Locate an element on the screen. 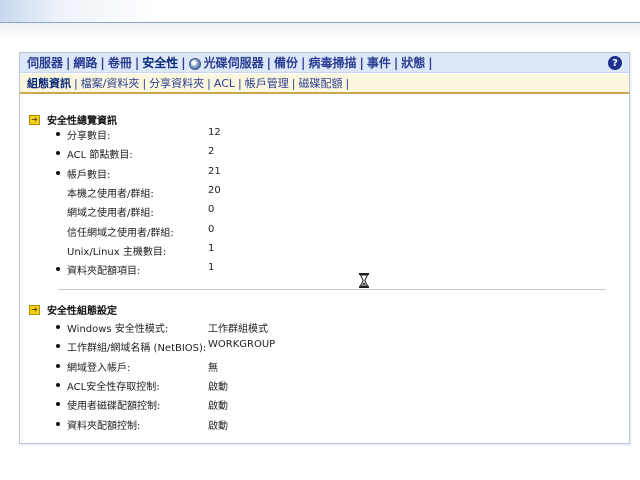  hourglass-icon is located at coordinates (364, 280).